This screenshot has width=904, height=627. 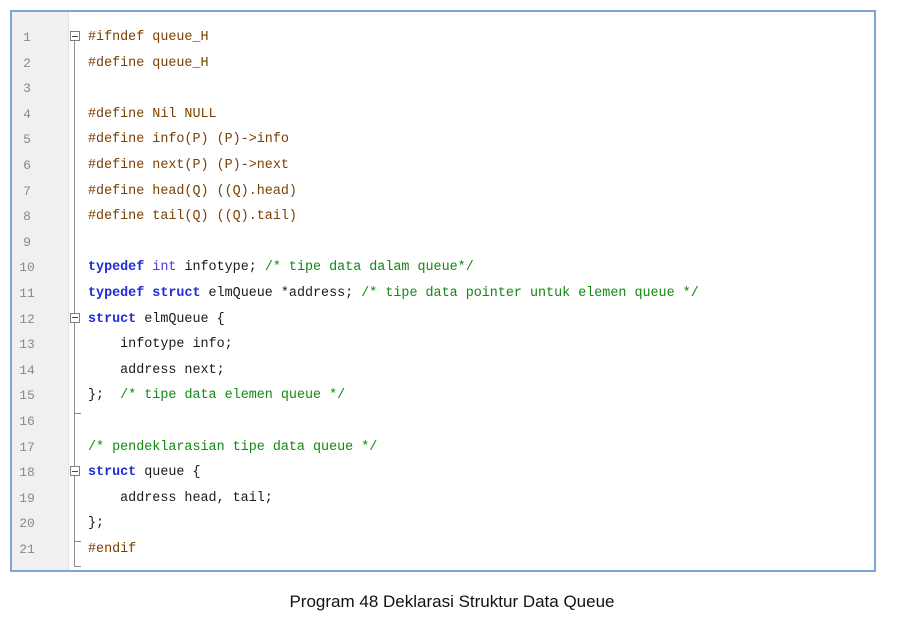 I want to click on line-number: 14, so click(x=27, y=370).